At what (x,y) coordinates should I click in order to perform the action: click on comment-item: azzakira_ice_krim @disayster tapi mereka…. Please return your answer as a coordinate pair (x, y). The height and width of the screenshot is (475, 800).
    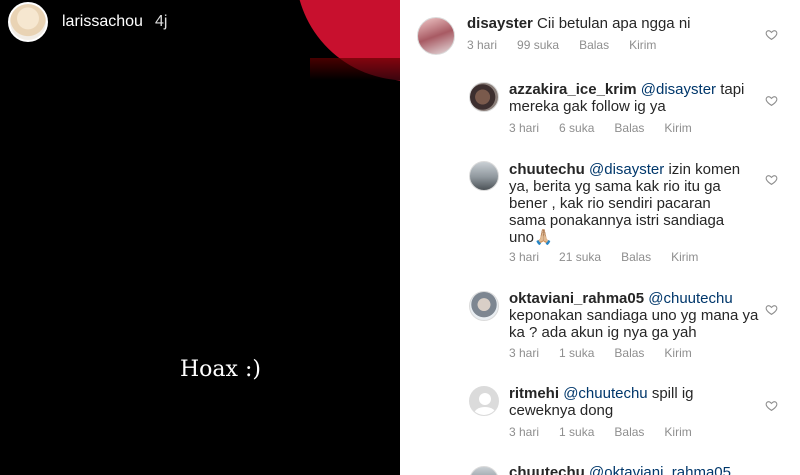
    Looking at the image, I should click on (601, 105).